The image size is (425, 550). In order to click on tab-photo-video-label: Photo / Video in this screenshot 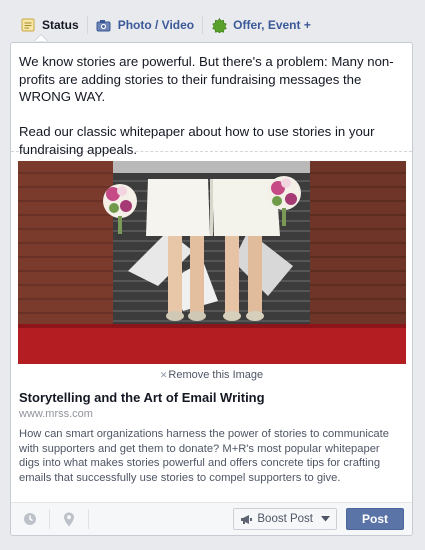, I will do `click(156, 25)`.